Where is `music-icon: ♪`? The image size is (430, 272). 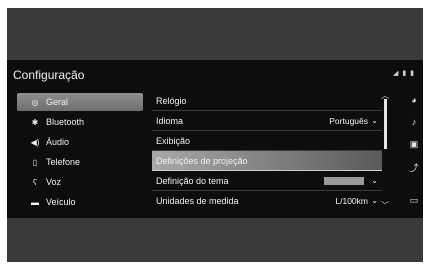
music-icon: ♪ is located at coordinates (414, 122).